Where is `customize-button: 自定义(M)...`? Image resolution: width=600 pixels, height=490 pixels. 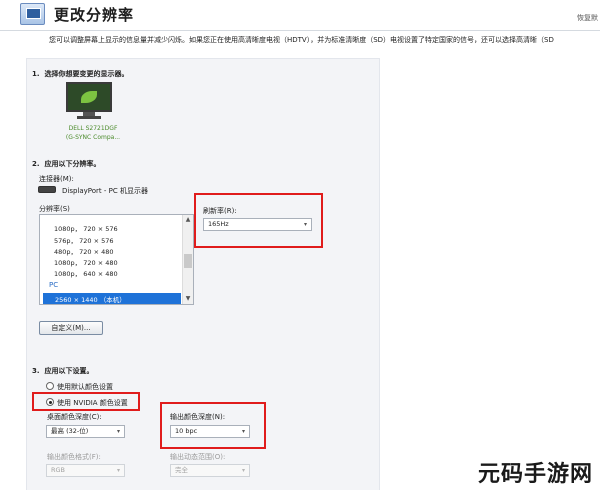
customize-button: 自定义(M)... is located at coordinates (71, 328).